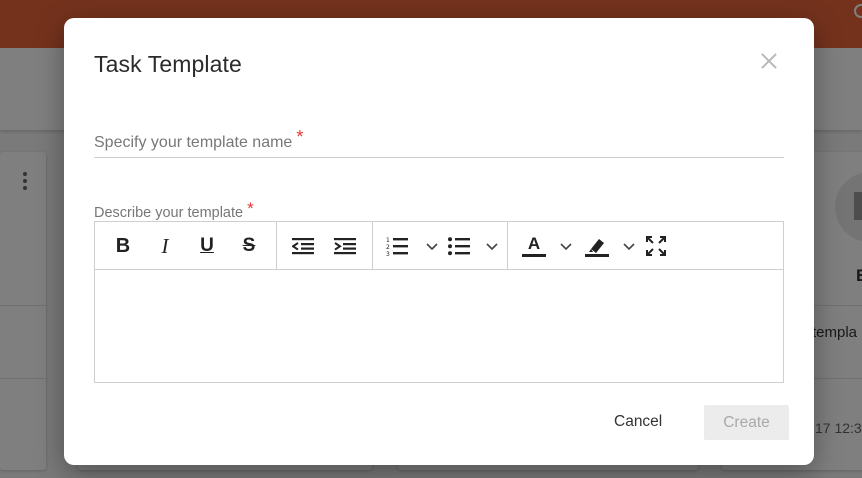 This screenshot has width=862, height=478. Describe the element at coordinates (492, 246) in the screenshot. I see `bulleted-list-dropdown-chevron-icon` at that location.